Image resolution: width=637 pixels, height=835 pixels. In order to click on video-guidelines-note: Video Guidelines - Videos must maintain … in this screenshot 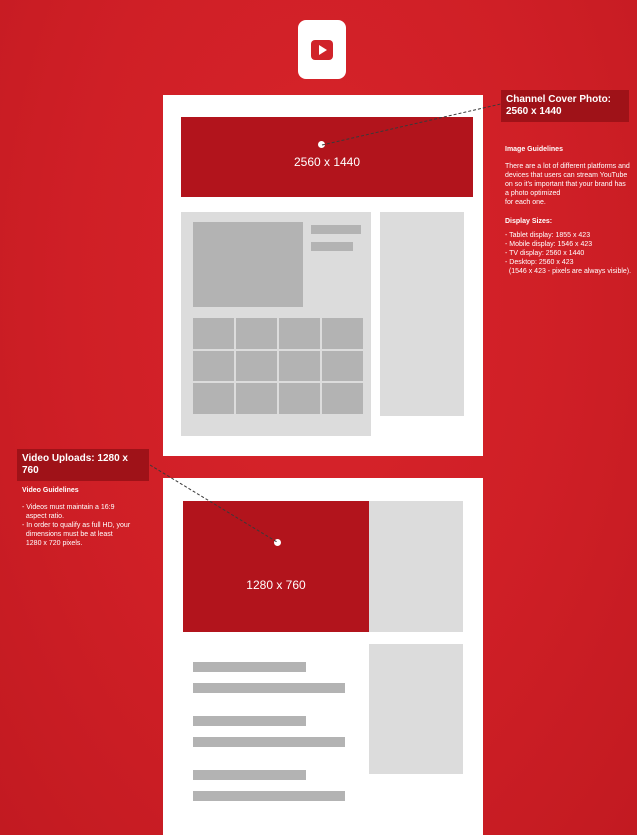, I will do `click(89, 517)`.